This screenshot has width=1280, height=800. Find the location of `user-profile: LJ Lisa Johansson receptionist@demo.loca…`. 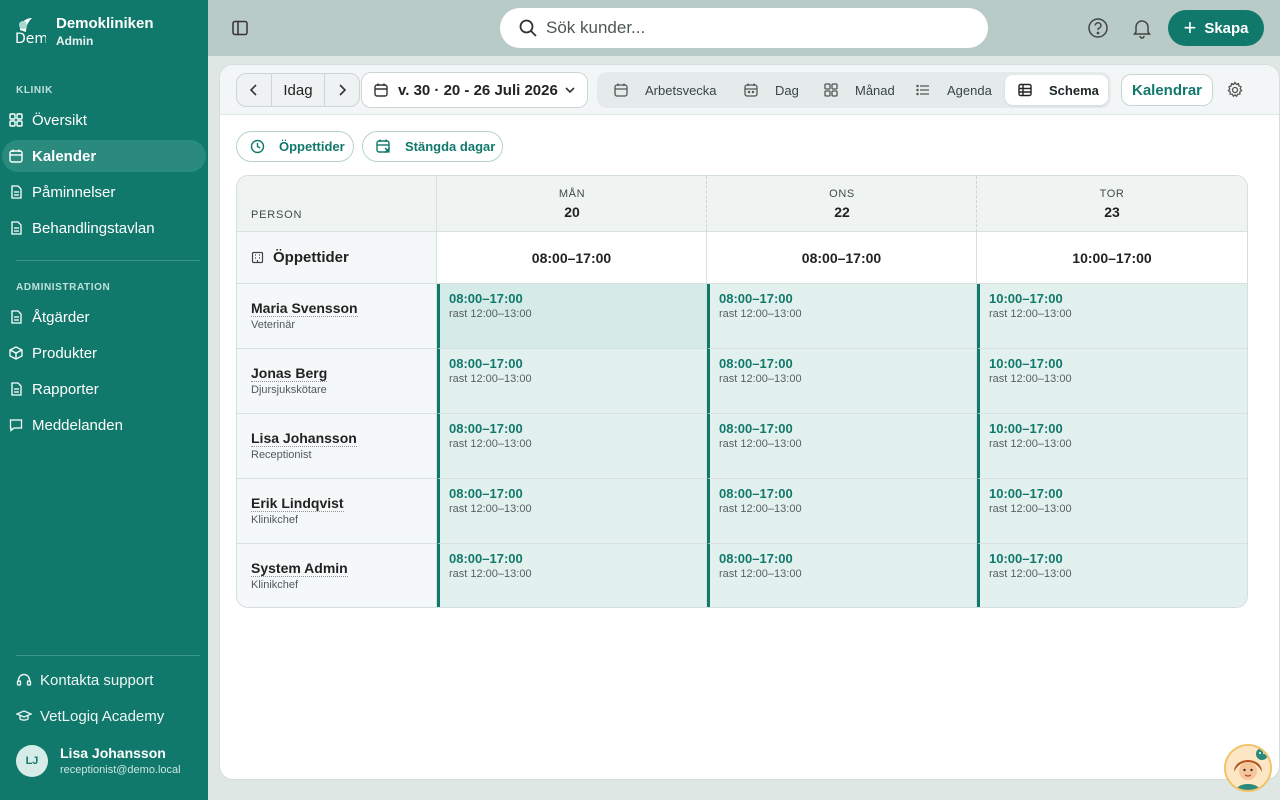

user-profile: LJ Lisa Johansson receptionist@demo.loca… is located at coordinates (111, 761).